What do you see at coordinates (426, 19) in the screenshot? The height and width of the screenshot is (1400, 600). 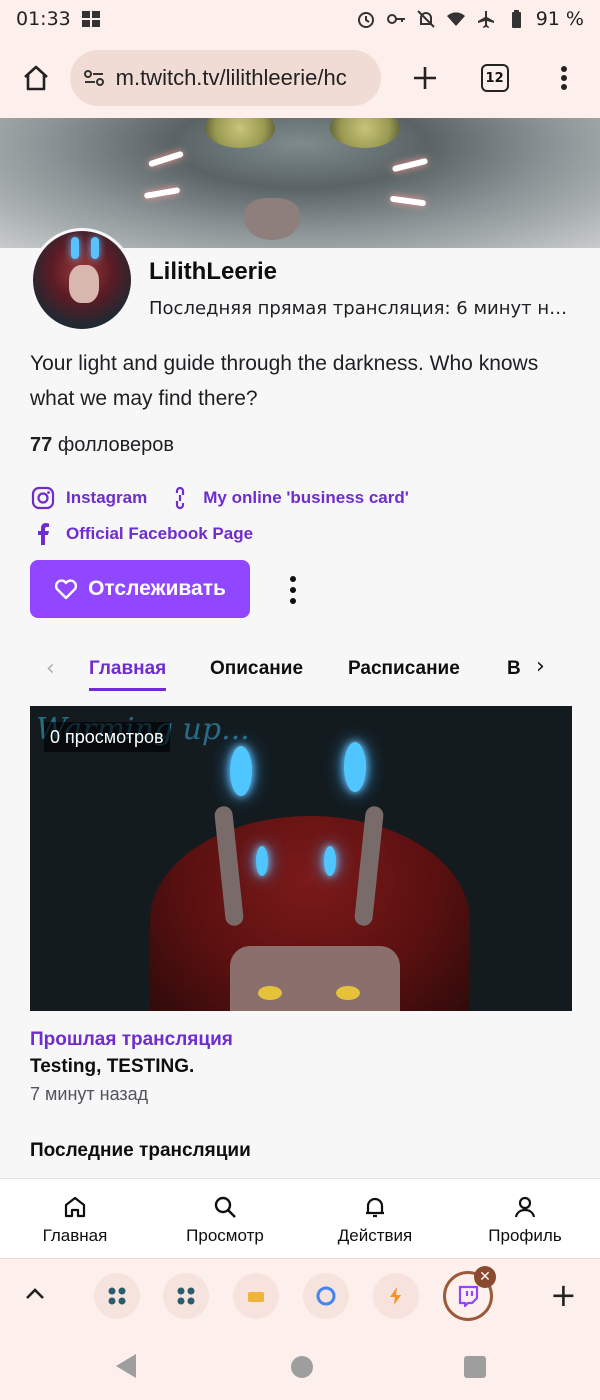 I see `mute-icon` at bounding box center [426, 19].